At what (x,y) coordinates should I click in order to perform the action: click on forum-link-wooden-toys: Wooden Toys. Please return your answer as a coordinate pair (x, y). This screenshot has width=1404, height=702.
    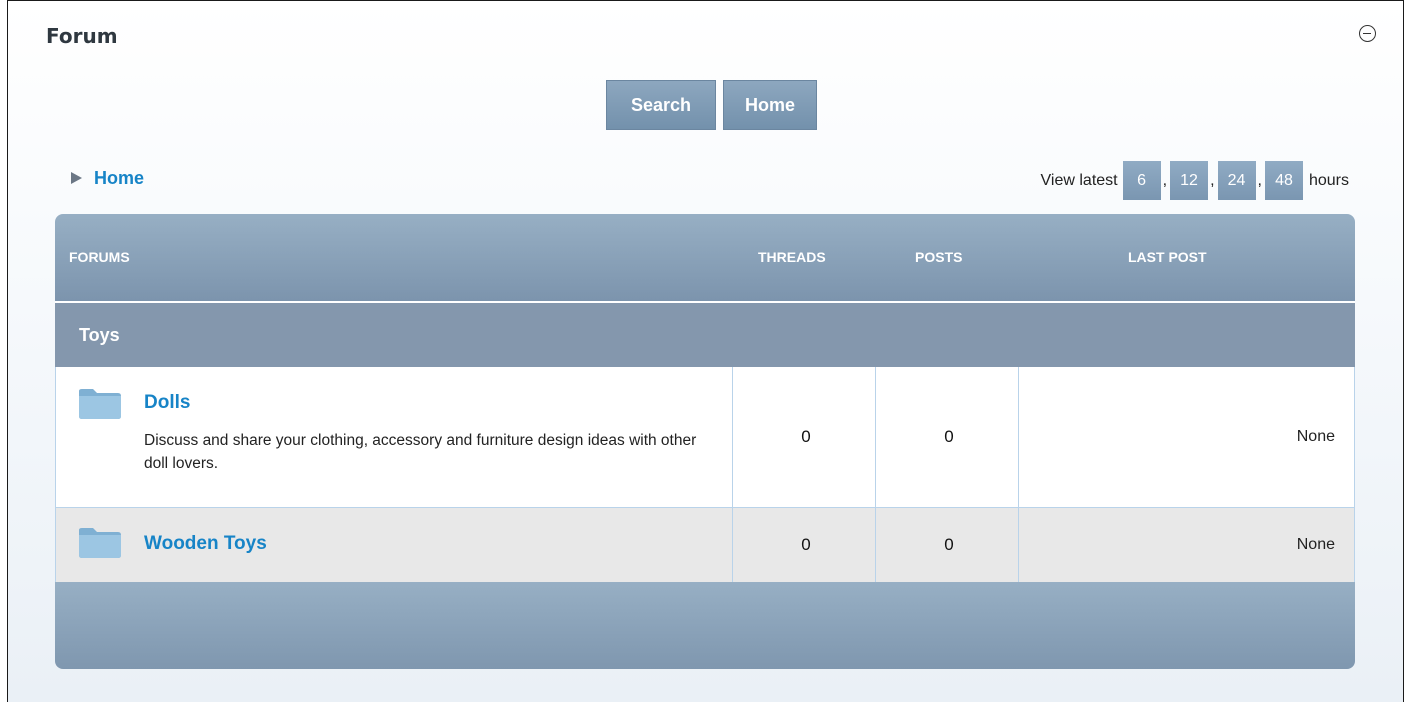
    Looking at the image, I should click on (205, 544).